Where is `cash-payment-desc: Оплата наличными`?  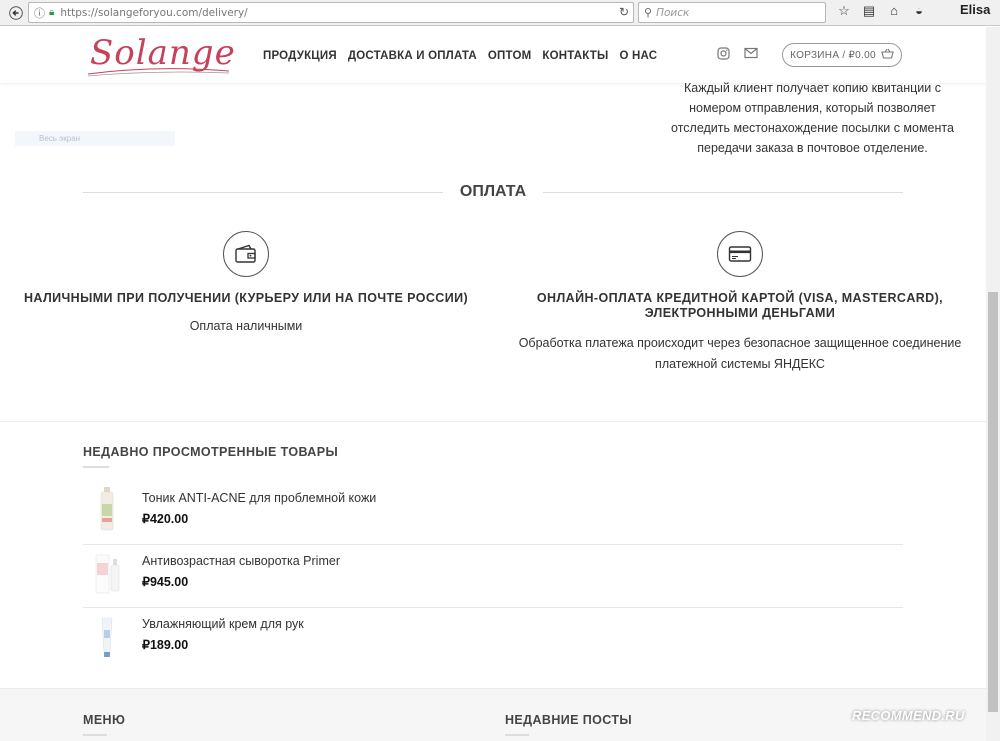 cash-payment-desc: Оплата наличными is located at coordinates (246, 326).